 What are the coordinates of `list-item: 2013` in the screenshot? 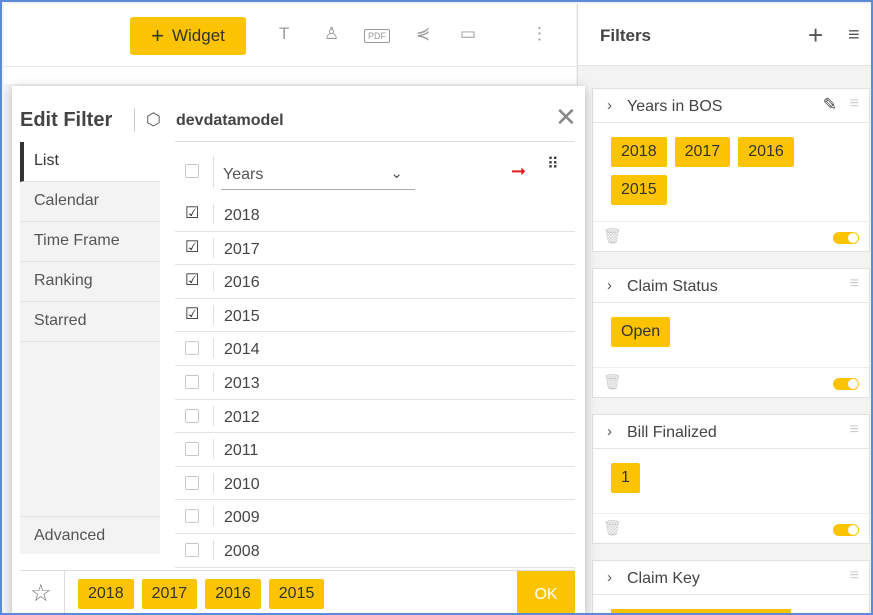 It's located at (375, 383).